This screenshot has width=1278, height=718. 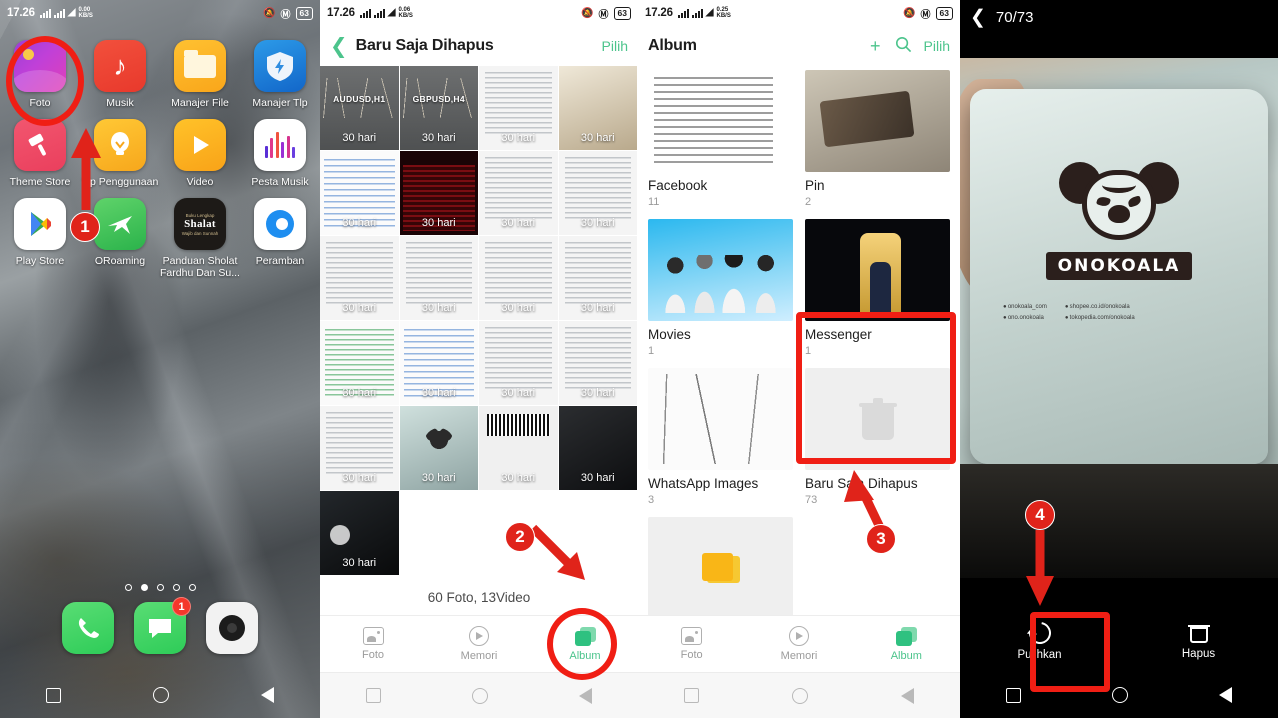 What do you see at coordinates (1198, 653) in the screenshot?
I see `action-label: Hapus` at bounding box center [1198, 653].